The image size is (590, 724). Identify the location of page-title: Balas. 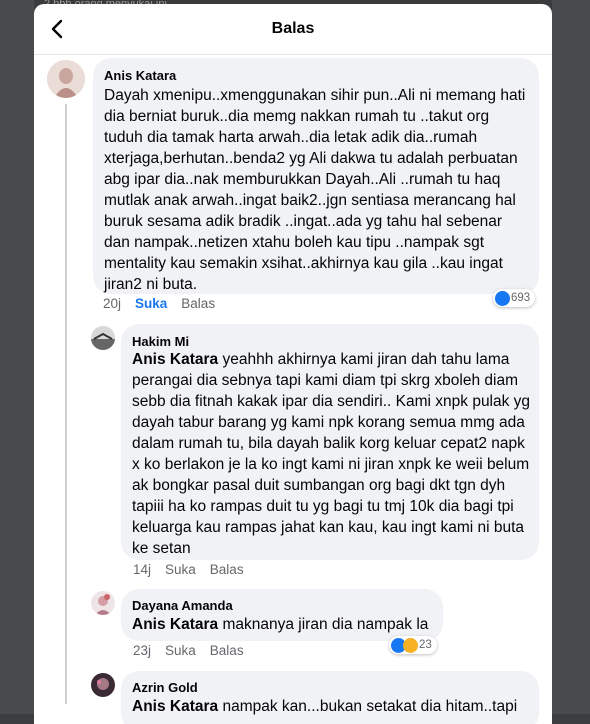
(293, 28).